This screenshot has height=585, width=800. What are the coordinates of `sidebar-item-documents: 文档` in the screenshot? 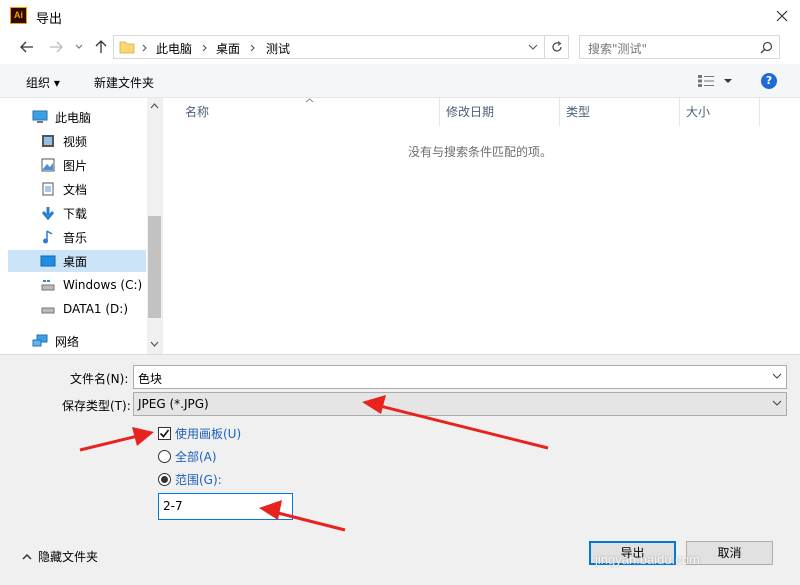 It's located at (77, 189).